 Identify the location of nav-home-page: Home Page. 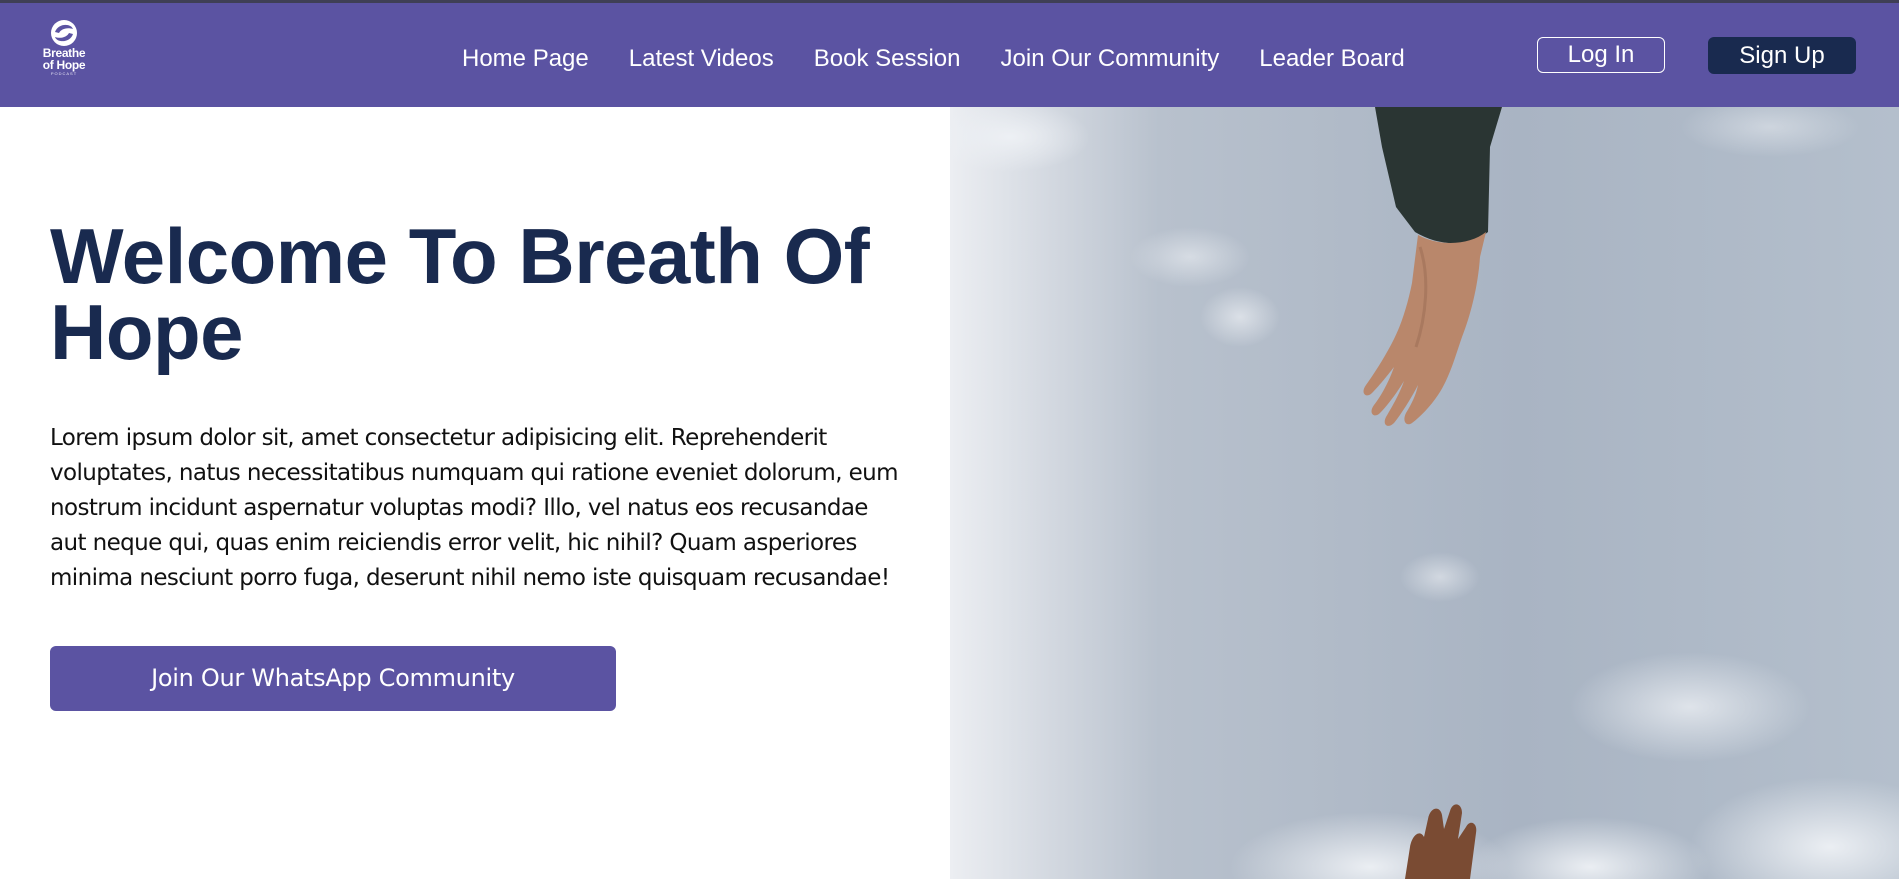
(525, 59).